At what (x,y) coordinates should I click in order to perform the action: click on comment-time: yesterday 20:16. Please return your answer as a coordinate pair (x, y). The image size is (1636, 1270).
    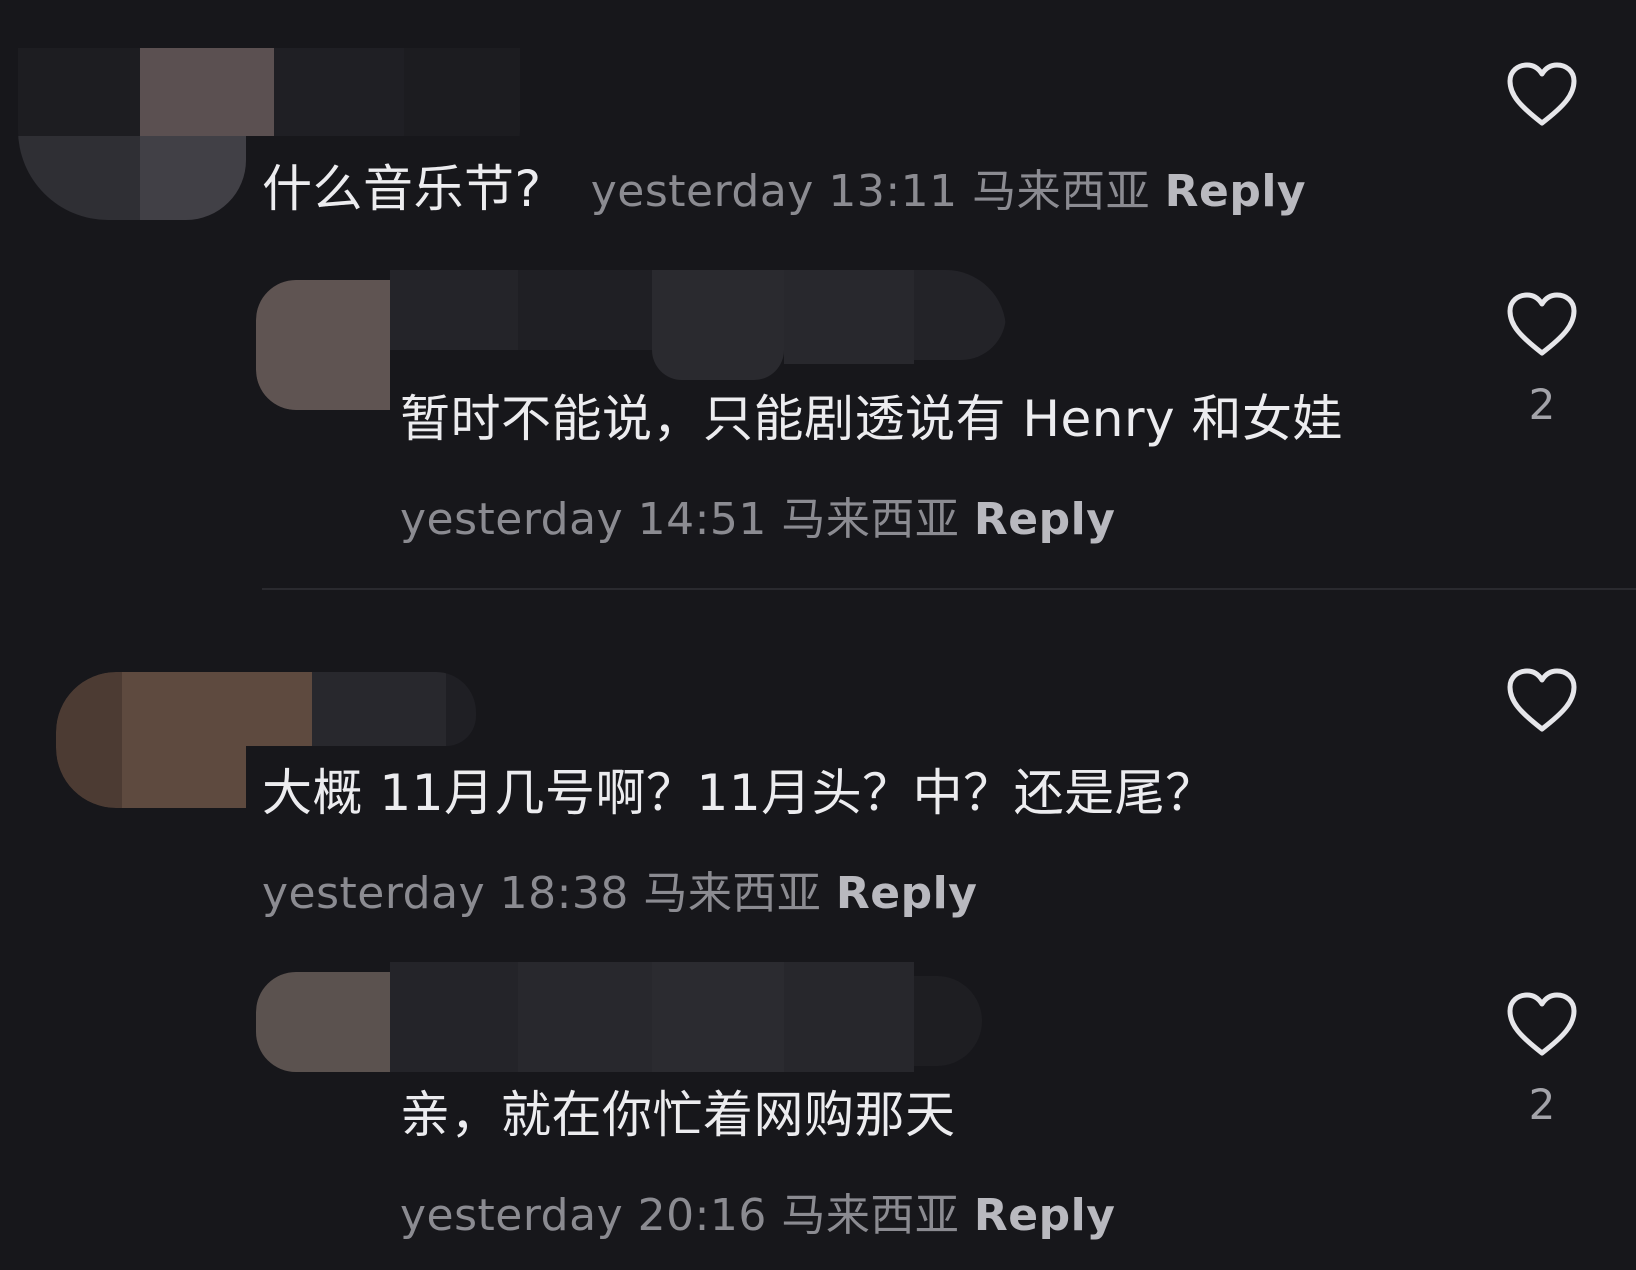
    Looking at the image, I should click on (583, 1215).